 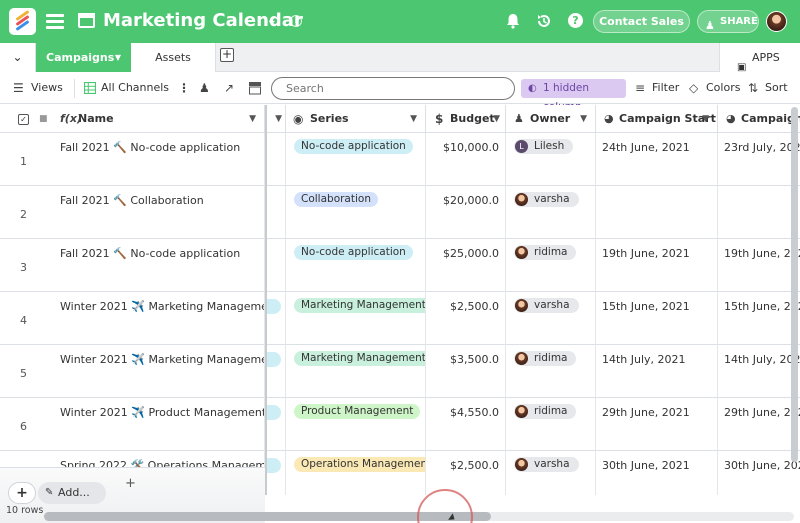 What do you see at coordinates (544, 21) in the screenshot?
I see `history-icon` at bounding box center [544, 21].